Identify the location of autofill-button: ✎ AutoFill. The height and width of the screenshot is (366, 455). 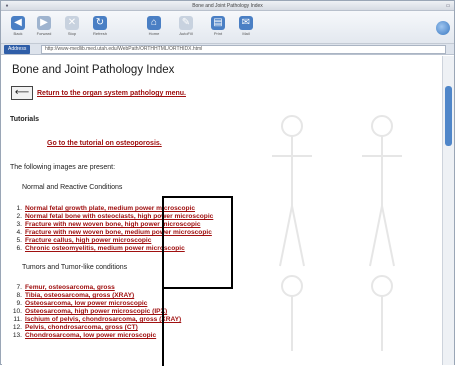
(186, 27).